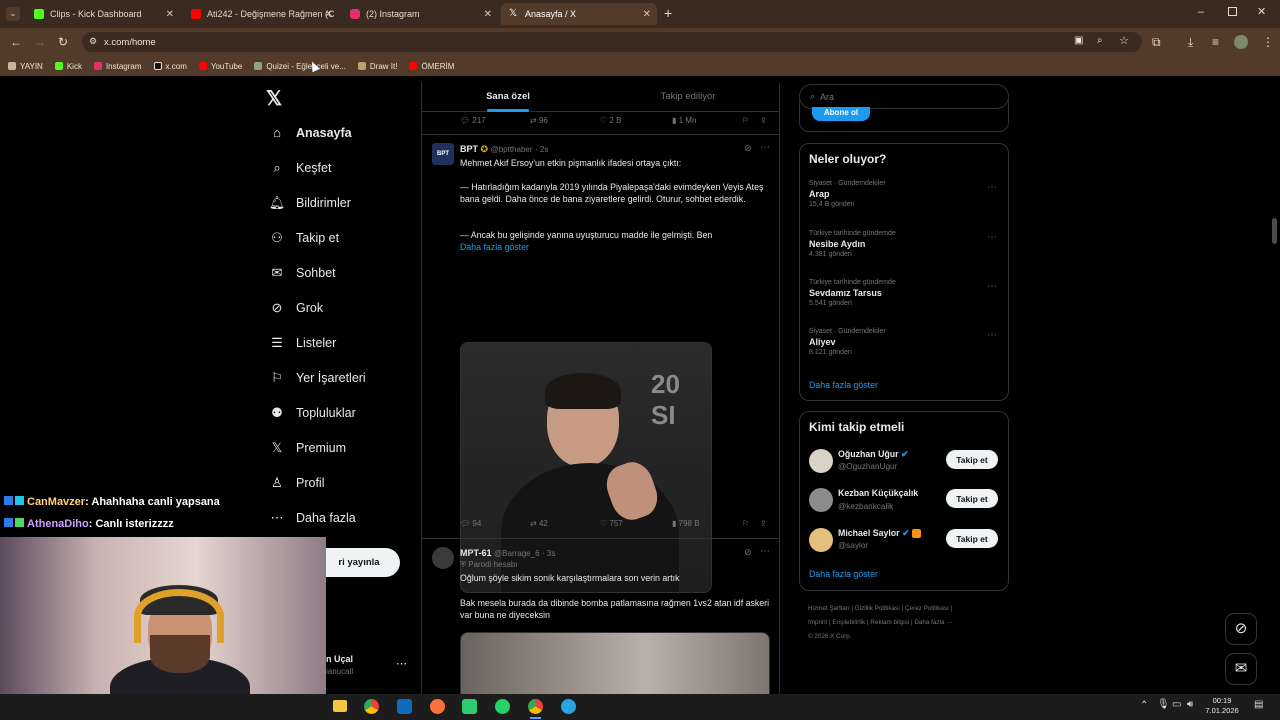  What do you see at coordinates (302, 273) in the screenshot?
I see `nav-chat: ✉ Sohbet` at bounding box center [302, 273].